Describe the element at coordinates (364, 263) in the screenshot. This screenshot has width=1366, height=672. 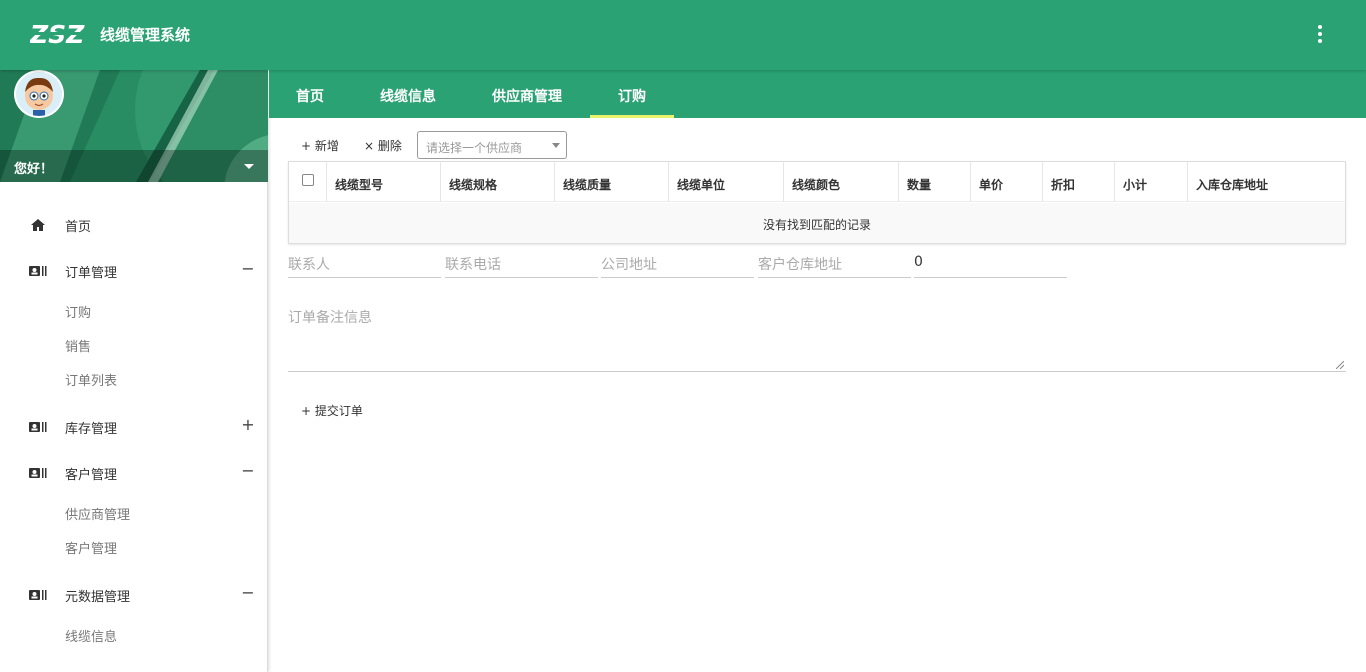
I see `contact-field: 联系人` at that location.